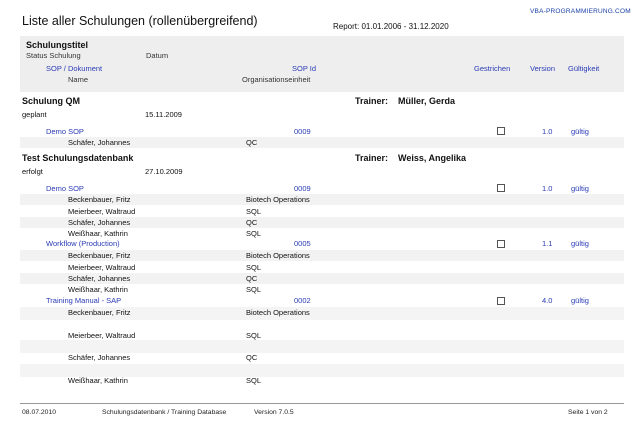 The image size is (644, 429). Describe the element at coordinates (83, 243) in the screenshot. I see `doc-name: Workflow (Production)` at that location.